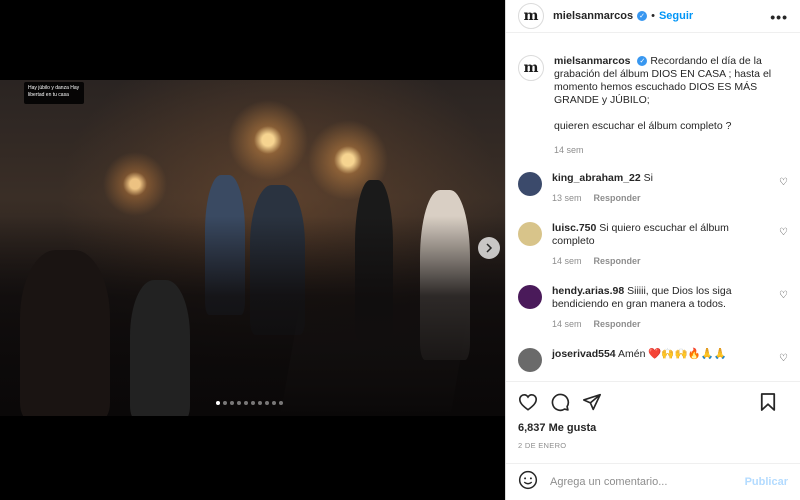  Describe the element at coordinates (653, 188) in the screenshot. I see `comment-row: king_abraham_22 Si 13 sem Responder ♡` at that location.